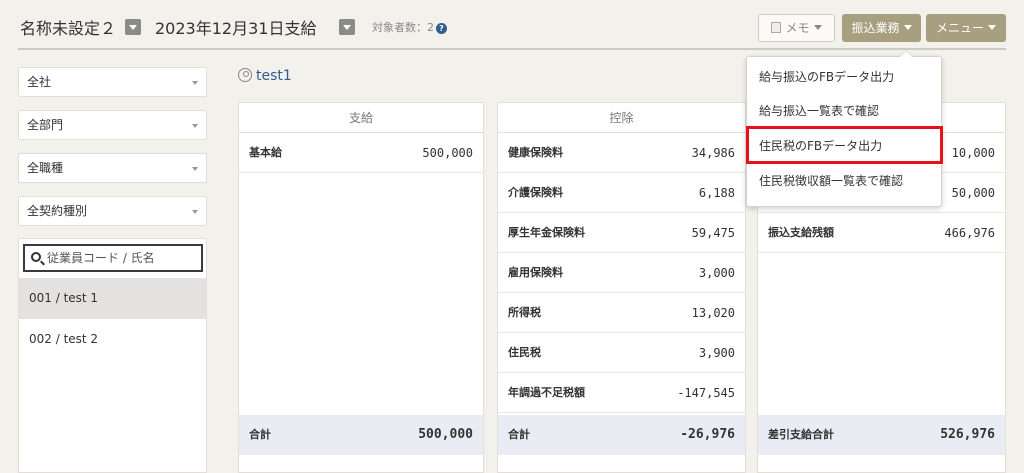 This screenshot has width=1024, height=473. What do you see at coordinates (621, 118) in the screenshot?
I see `deductions-header: 控除` at bounding box center [621, 118].